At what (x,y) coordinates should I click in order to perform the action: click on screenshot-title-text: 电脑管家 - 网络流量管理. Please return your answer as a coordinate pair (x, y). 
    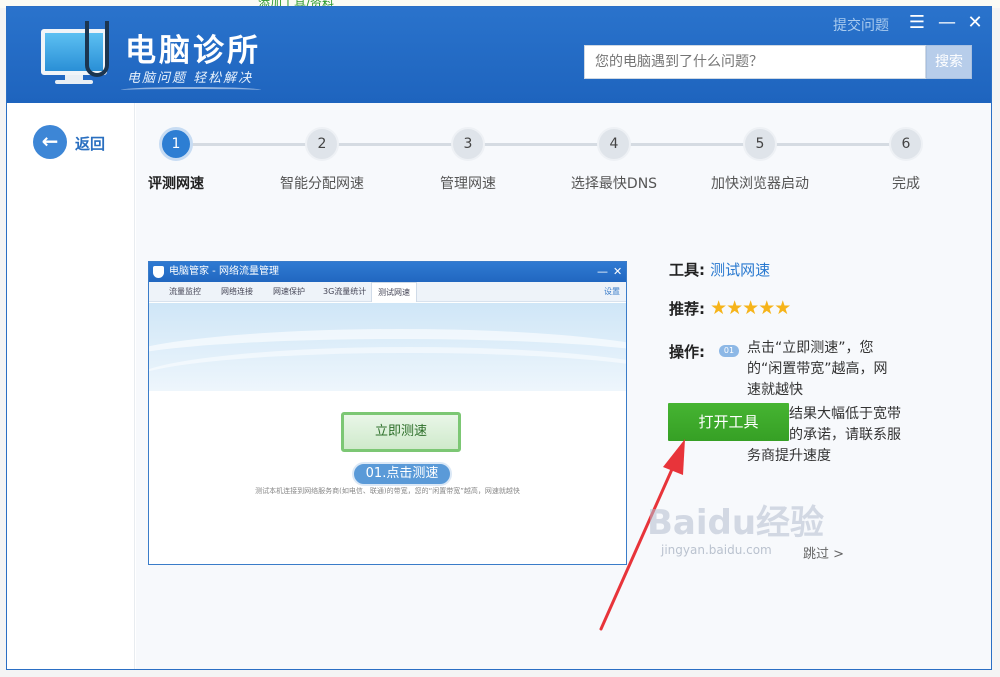
    Looking at the image, I should click on (224, 271).